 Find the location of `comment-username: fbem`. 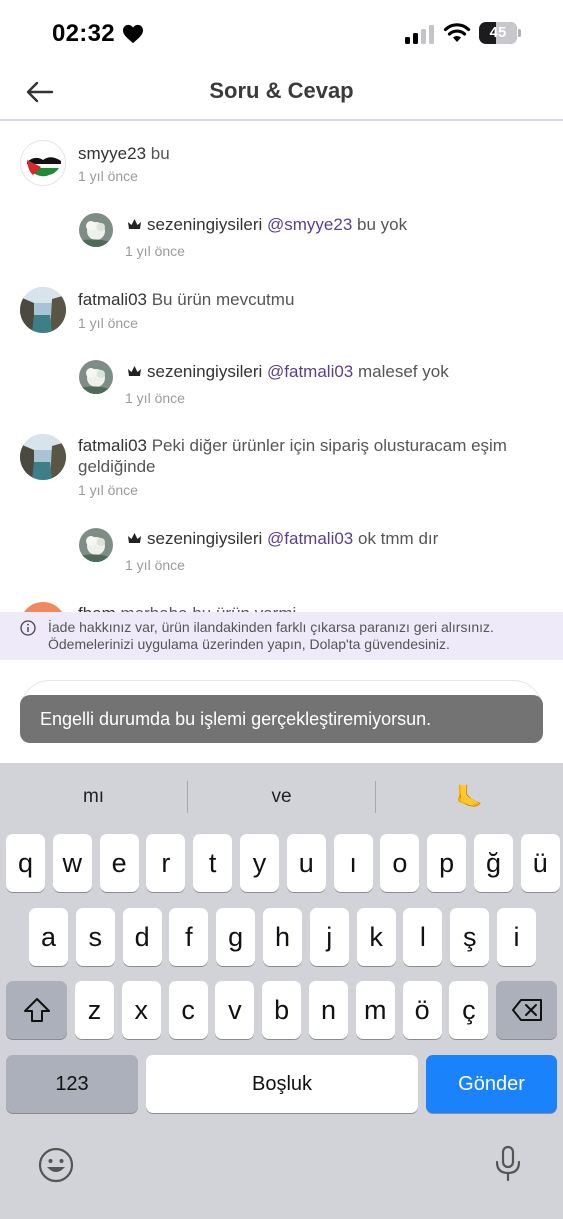

comment-username: fbem is located at coordinates (97, 608).